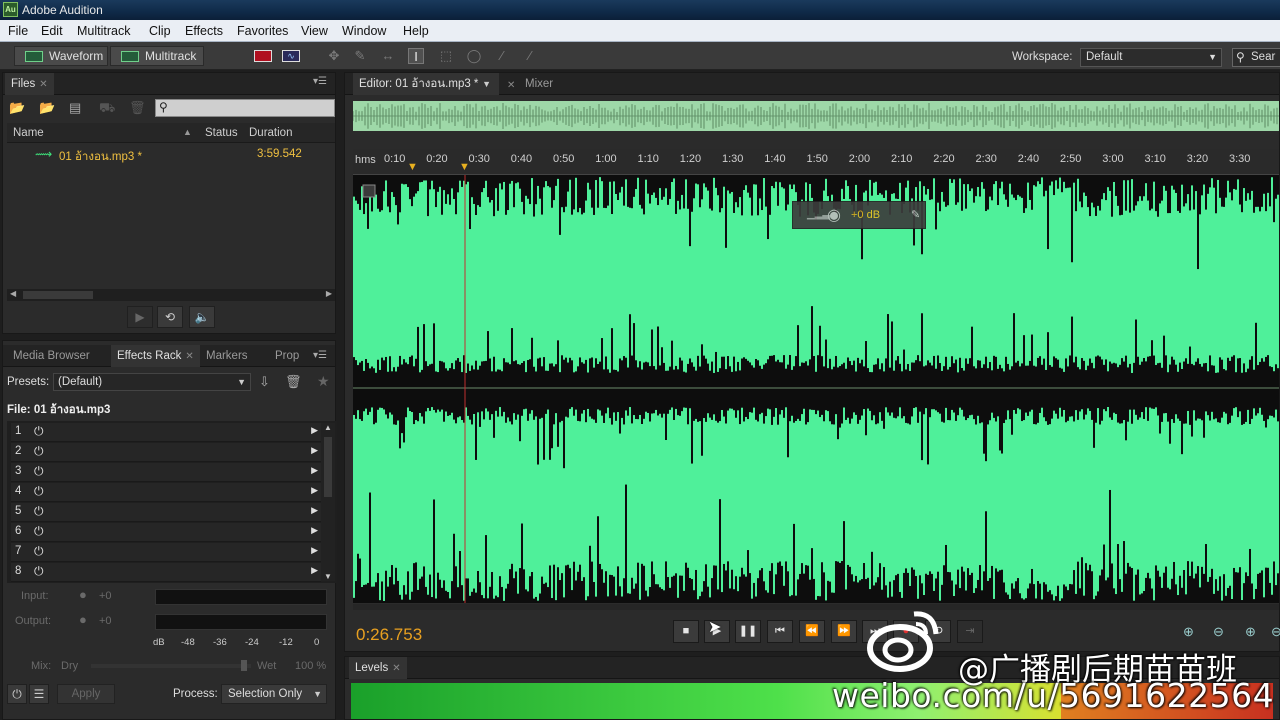  What do you see at coordinates (816, 607) in the screenshot?
I see `waveform-hscrollbar` at bounding box center [816, 607].